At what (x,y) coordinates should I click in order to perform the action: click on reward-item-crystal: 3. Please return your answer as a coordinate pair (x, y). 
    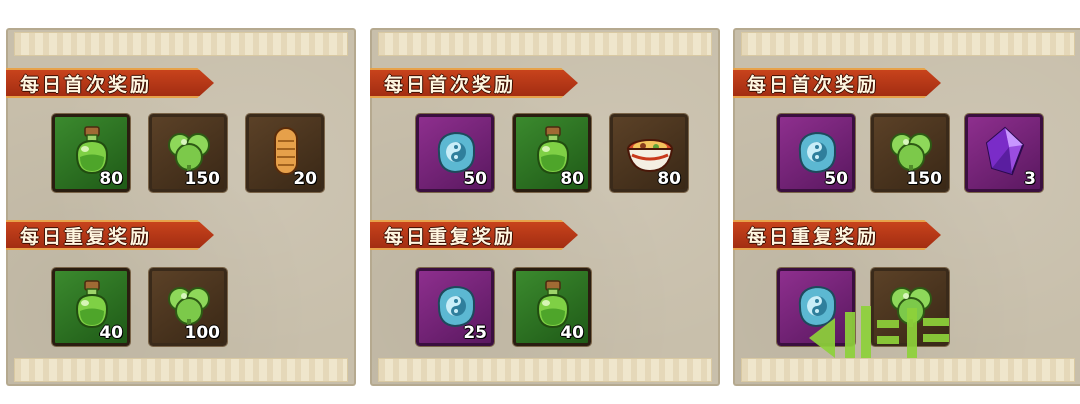
    Looking at the image, I should click on (1004, 153).